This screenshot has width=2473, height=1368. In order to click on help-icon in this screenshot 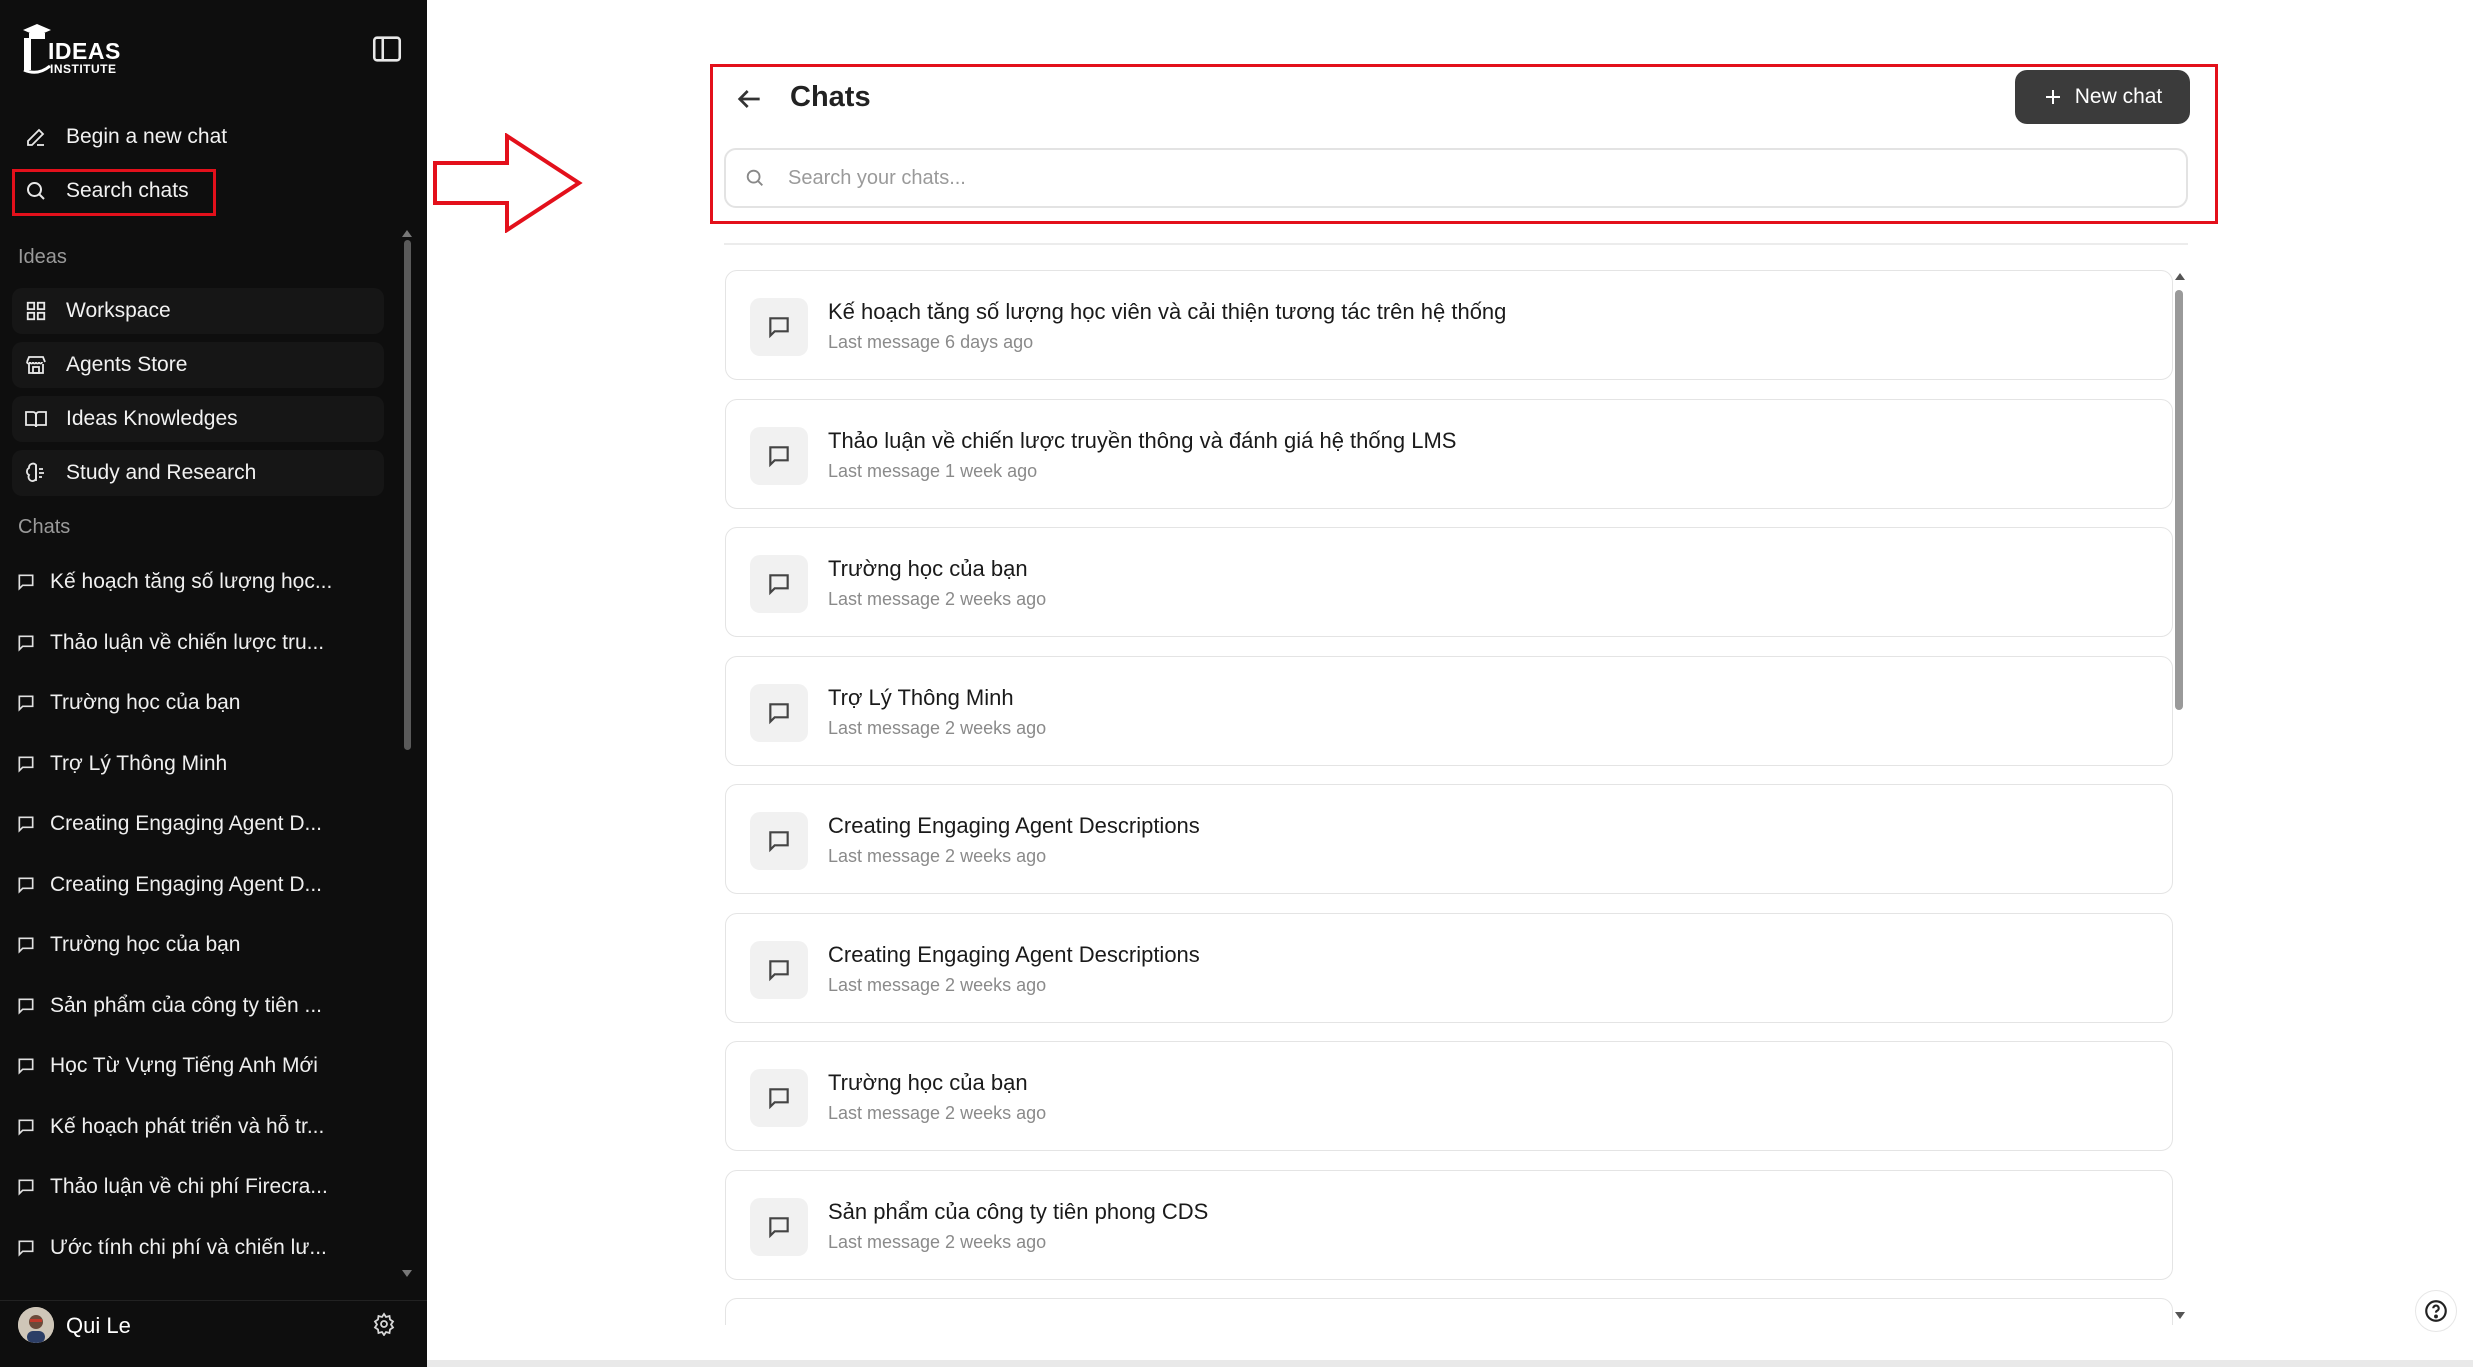, I will do `click(2436, 1311)`.